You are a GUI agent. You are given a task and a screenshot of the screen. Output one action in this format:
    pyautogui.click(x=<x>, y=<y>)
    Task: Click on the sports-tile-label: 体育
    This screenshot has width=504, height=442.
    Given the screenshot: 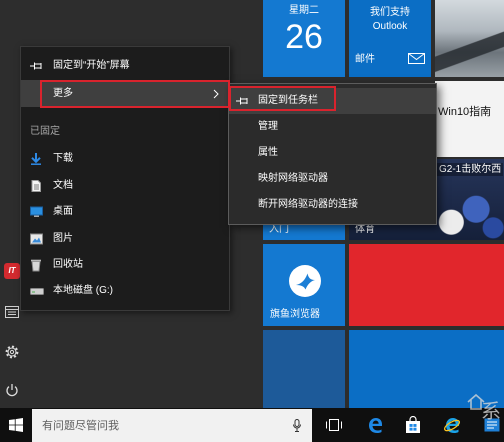 What is the action you would take?
    pyautogui.click(x=365, y=229)
    